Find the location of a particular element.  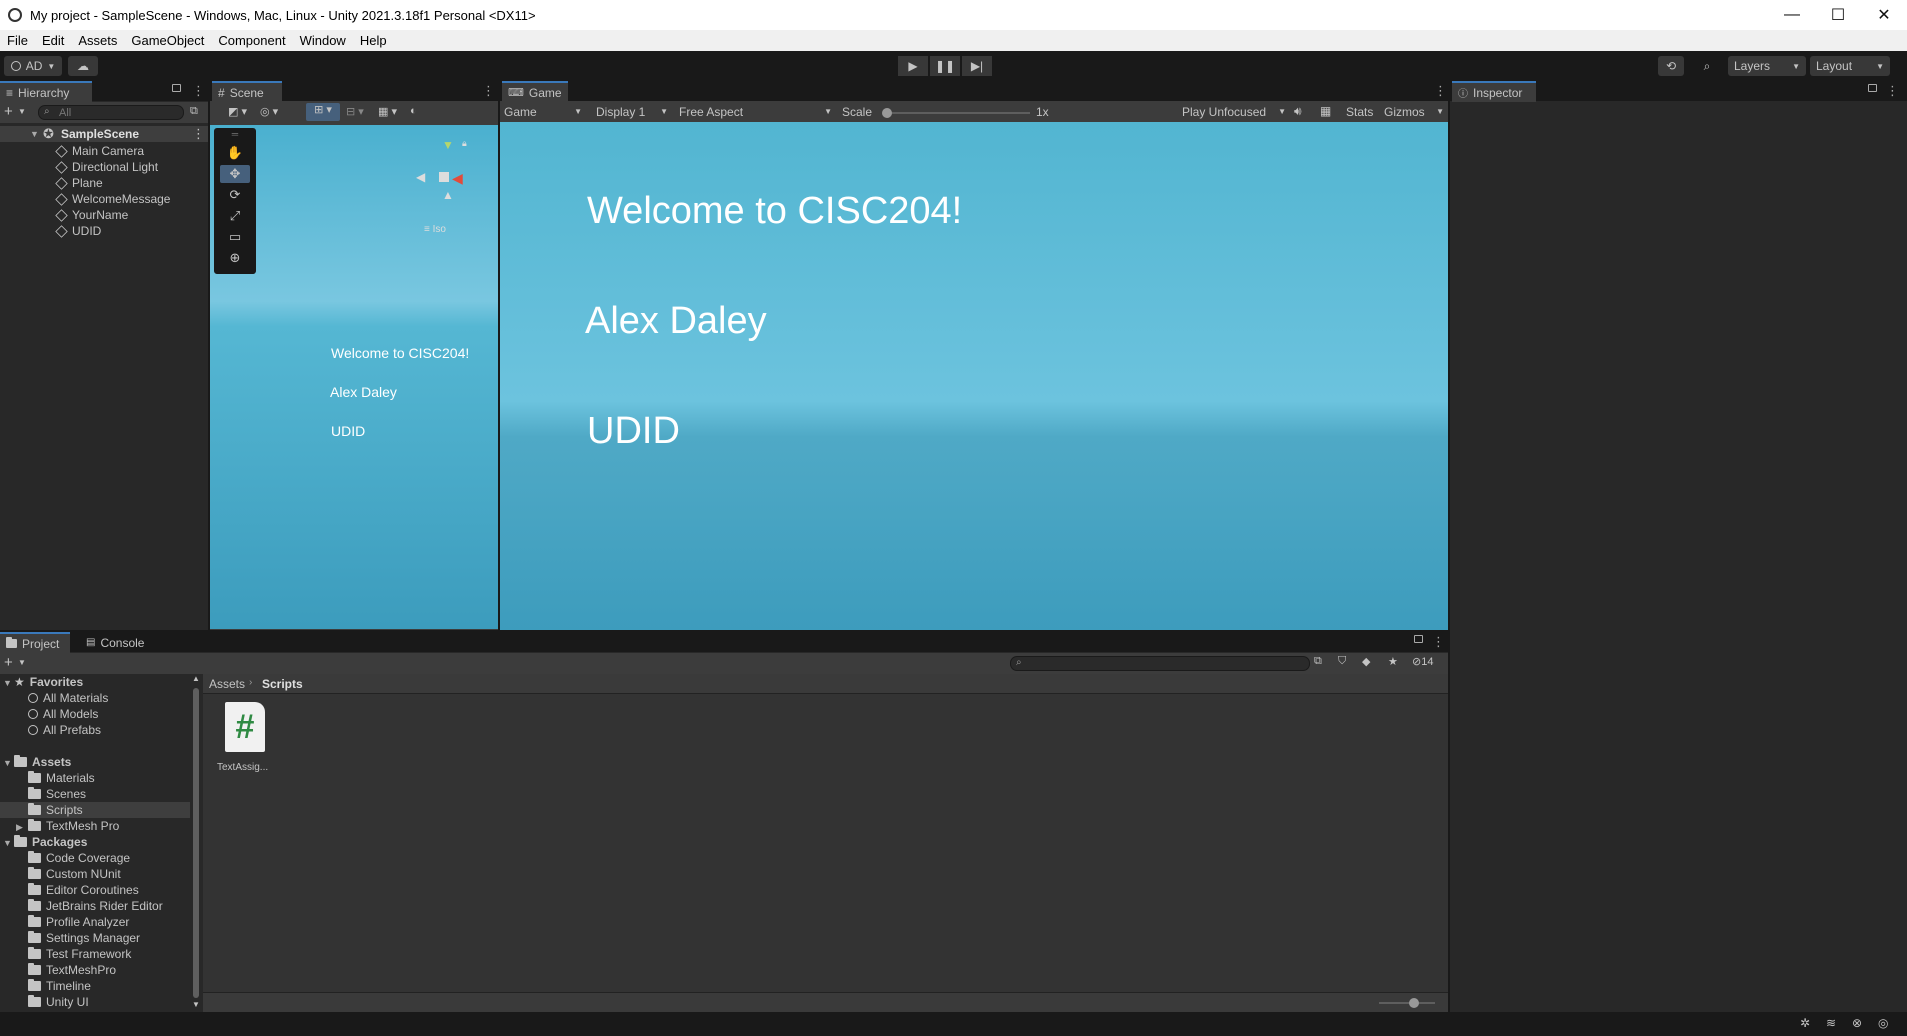

tree-item-selected: Scripts is located at coordinates (55, 810).